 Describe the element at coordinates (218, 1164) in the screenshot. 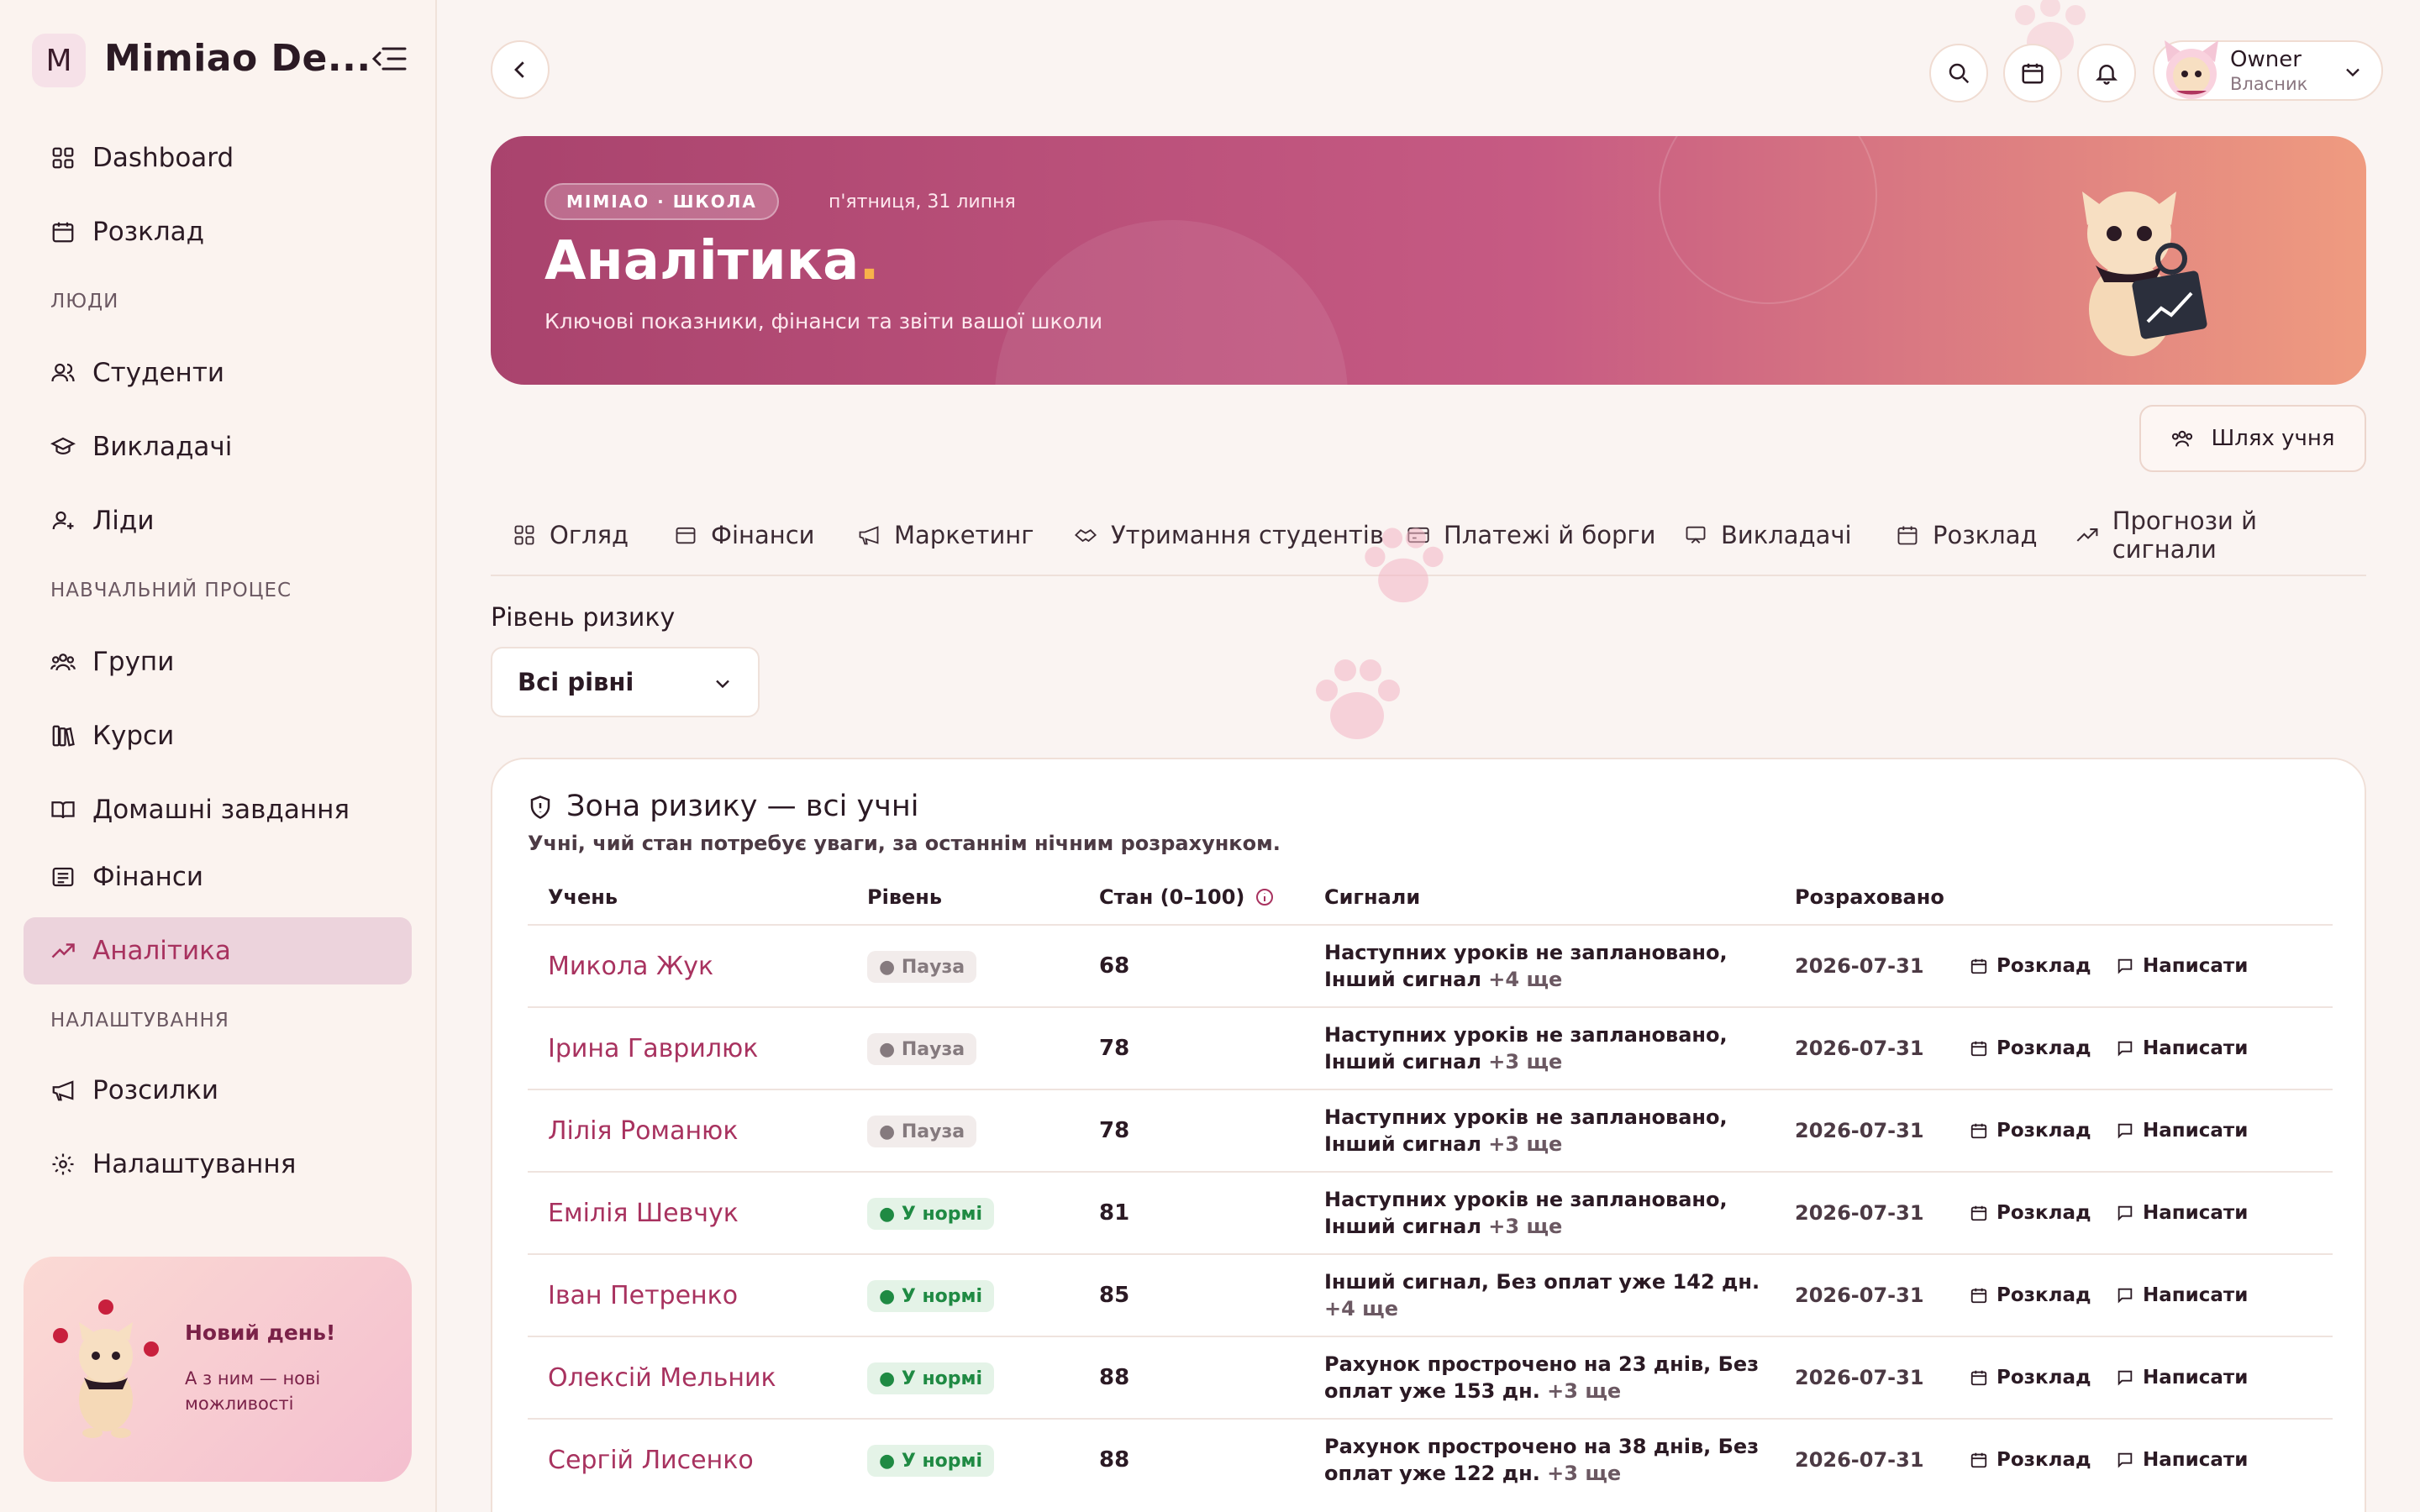

I see `sidebar-item-settings: Налаштування` at that location.